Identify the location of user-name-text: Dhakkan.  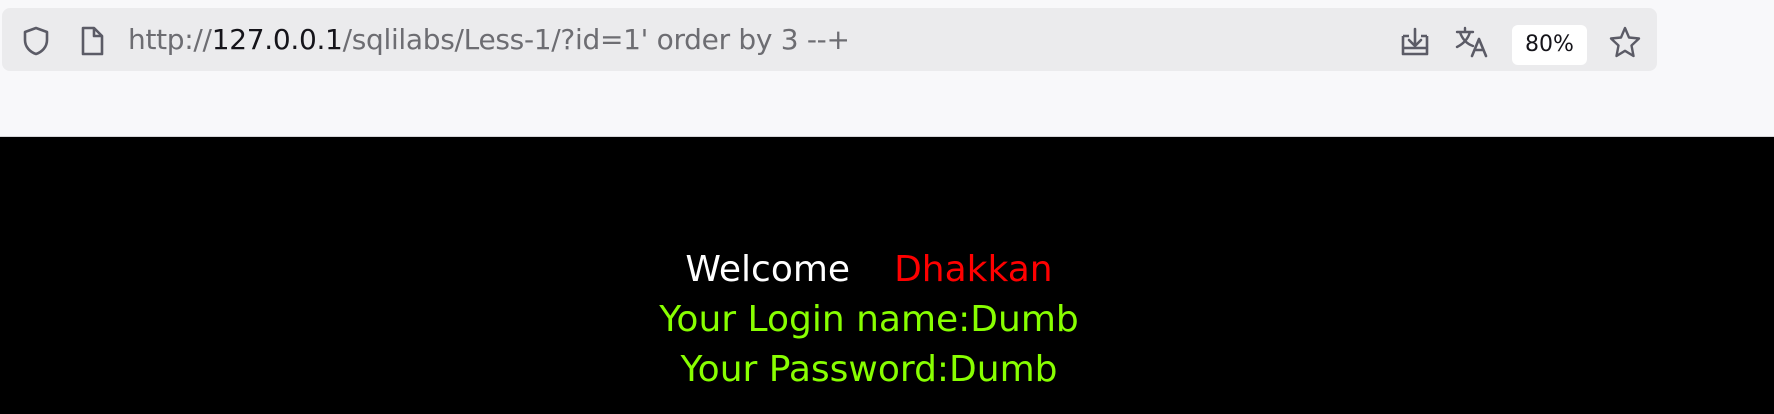
(973, 269).